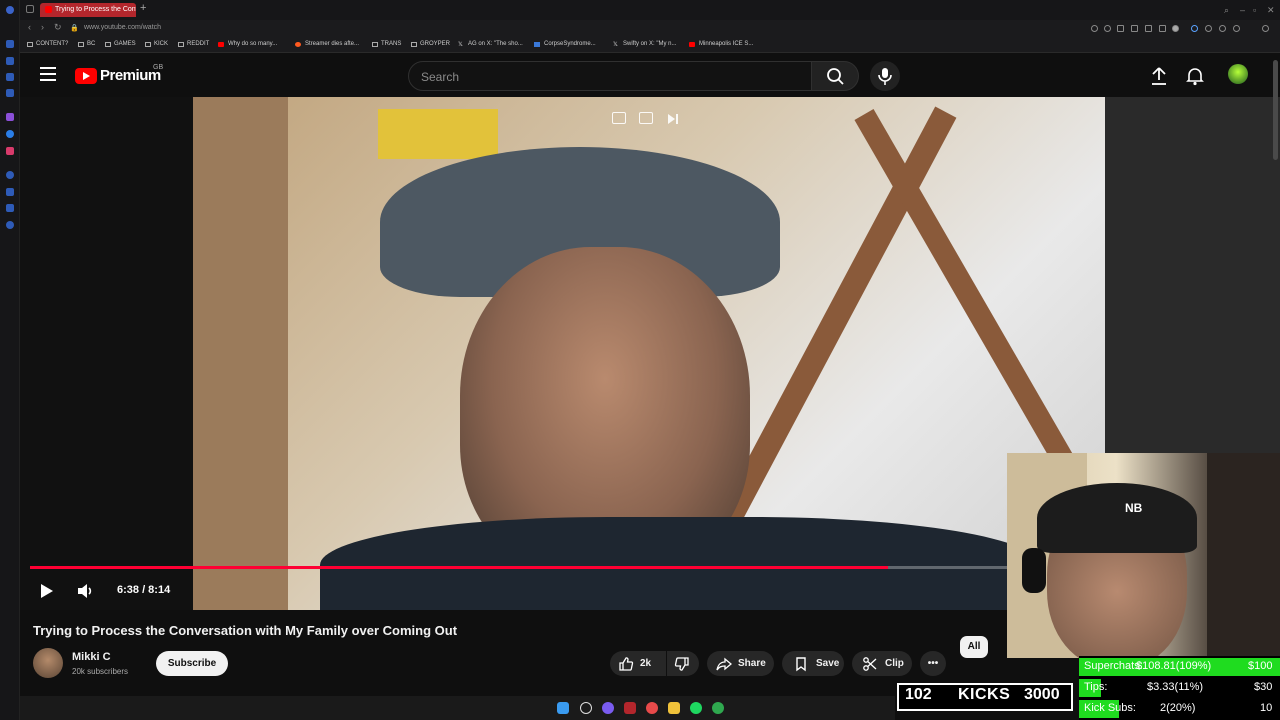 Image resolution: width=1280 pixels, height=720 pixels. Describe the element at coordinates (1096, 687) in the screenshot. I see `tips-label: Tips:` at that location.